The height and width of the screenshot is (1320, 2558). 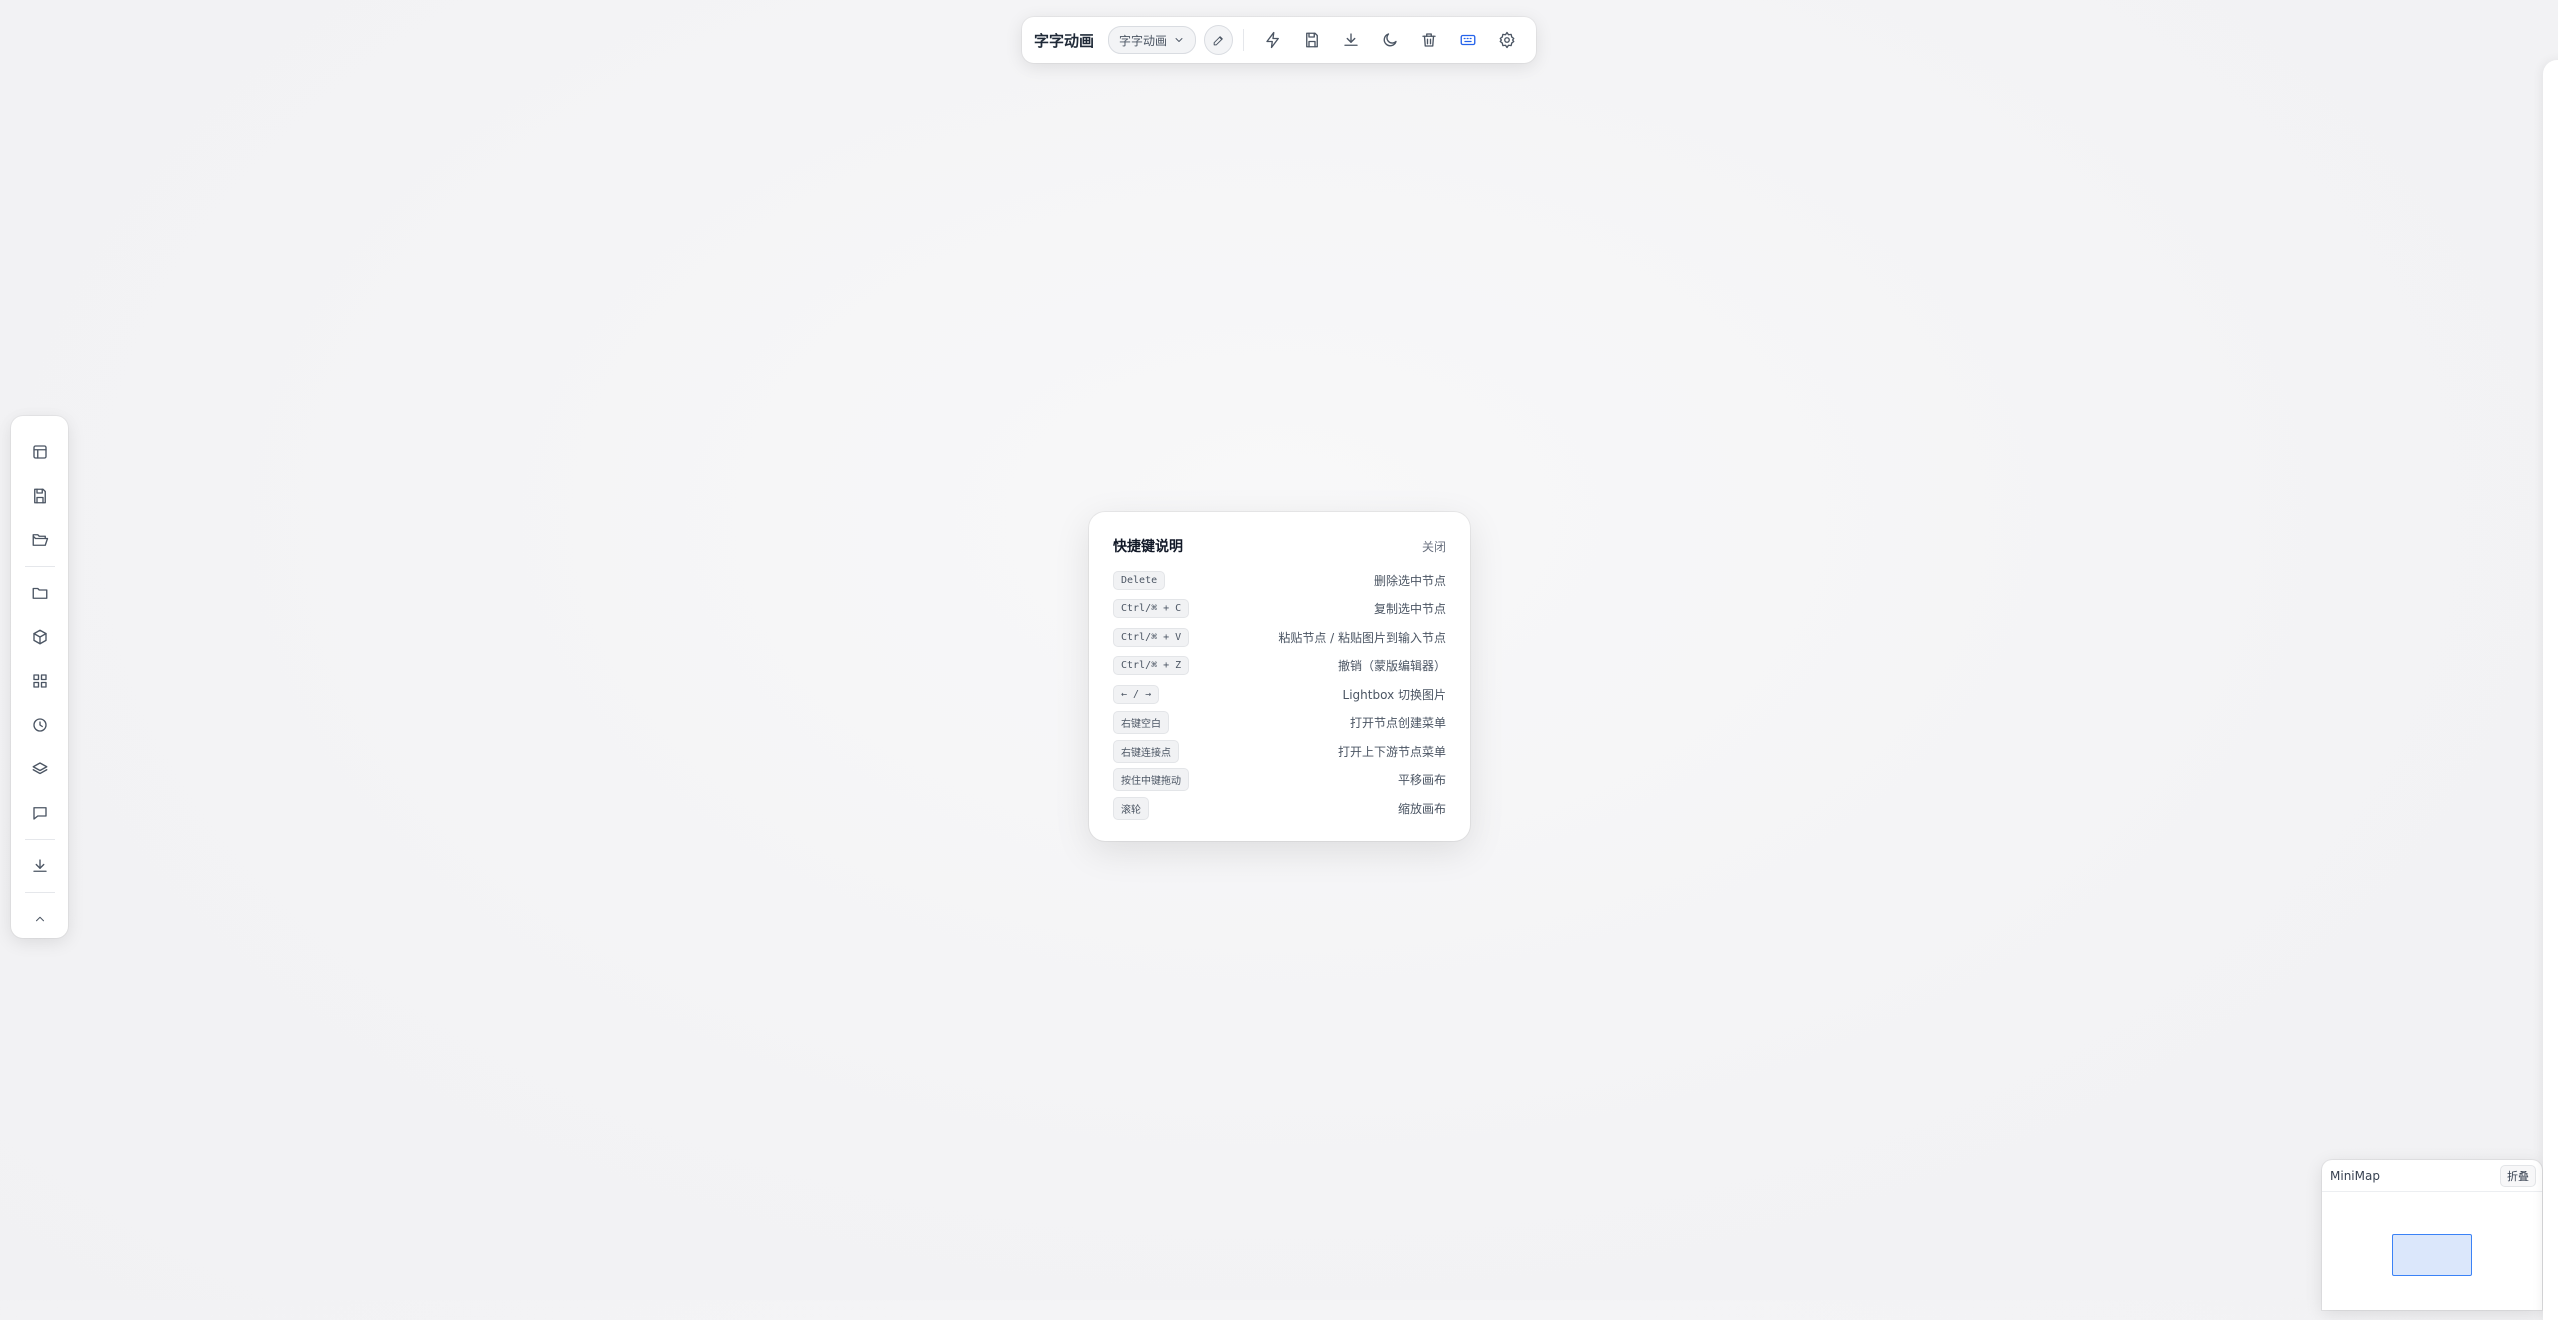 I want to click on shortcut-key: Delete, so click(x=1139, y=580).